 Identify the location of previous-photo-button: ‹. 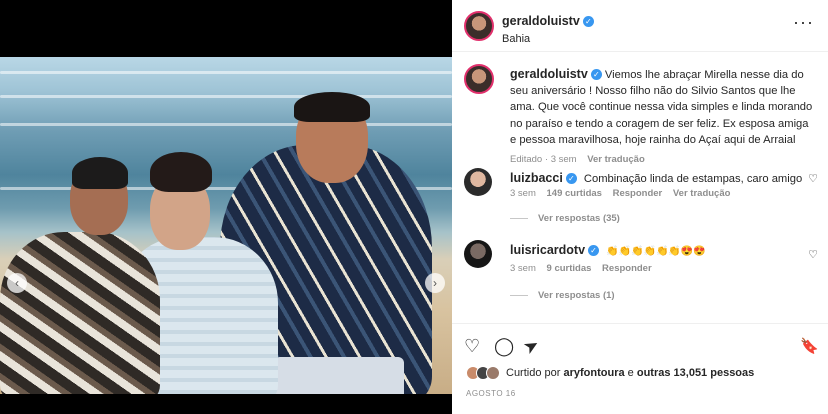
(17, 283).